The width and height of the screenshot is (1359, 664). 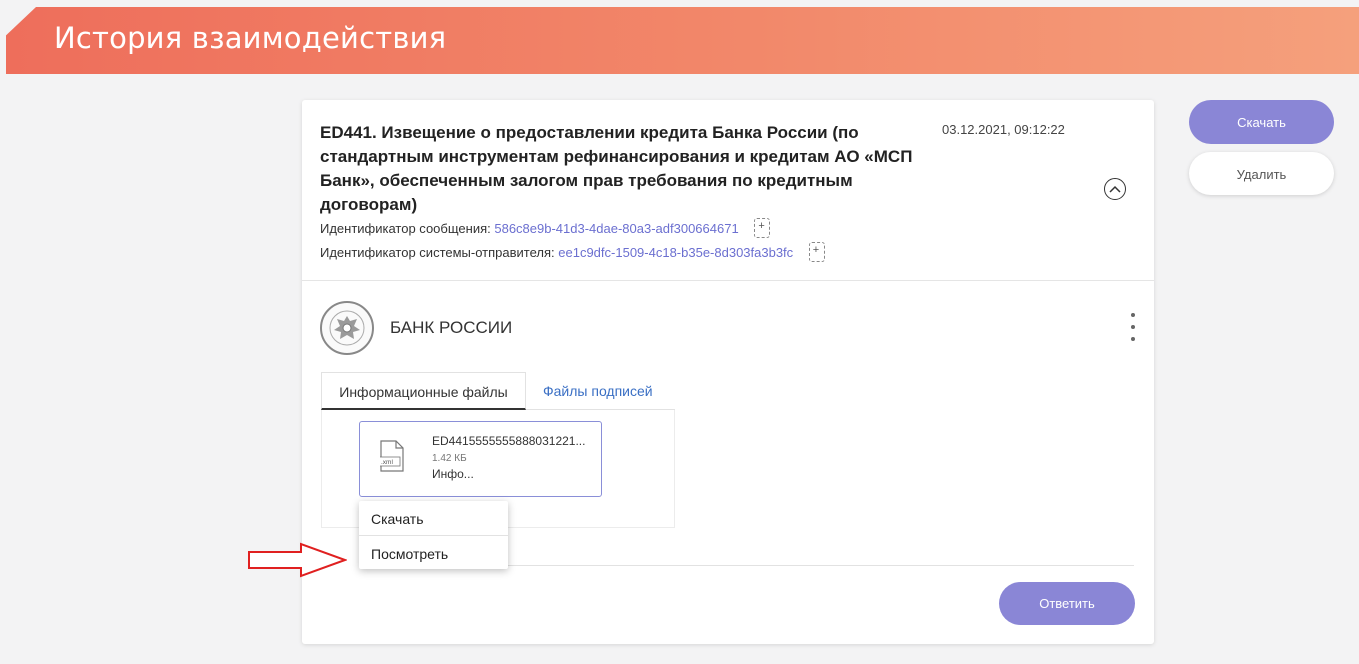 I want to click on file-context-menu: Скачать Посмотреть, so click(x=433, y=535).